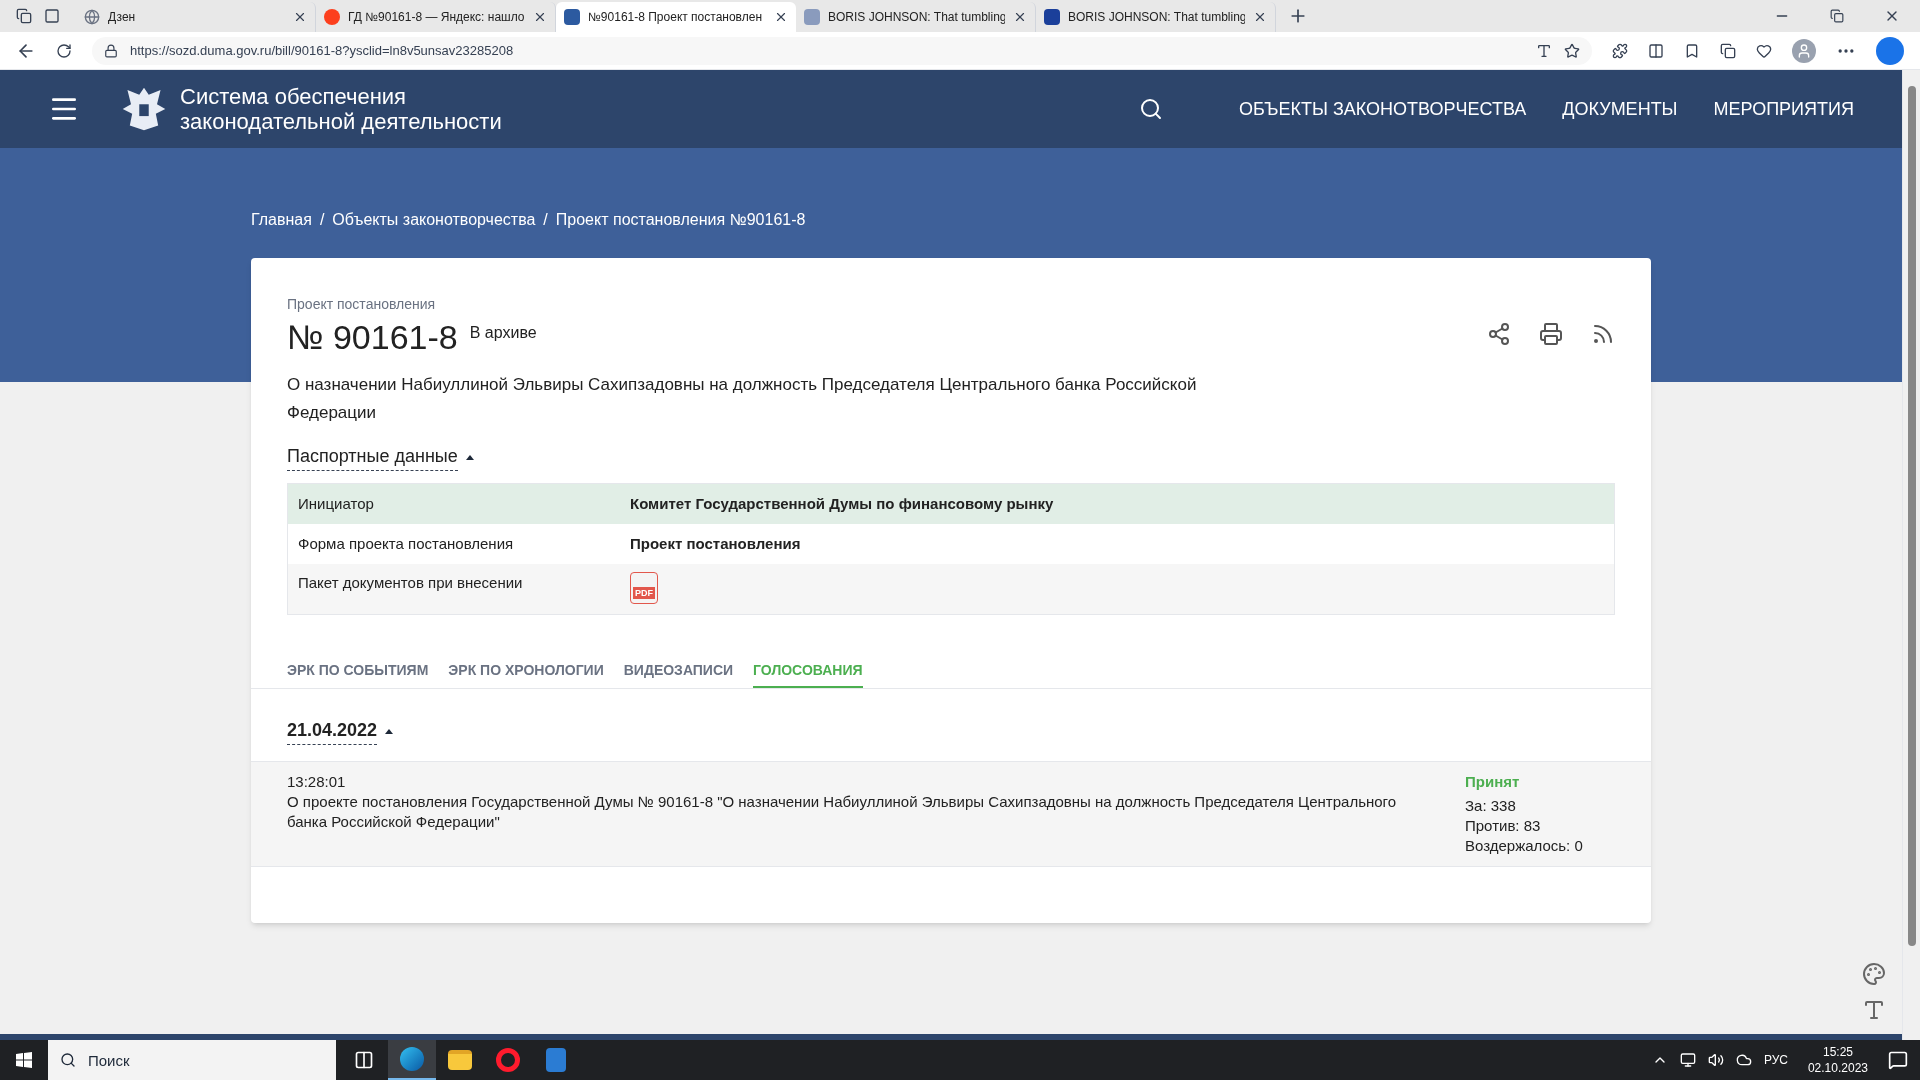  I want to click on vote-time: 13:28:01, so click(317, 782).